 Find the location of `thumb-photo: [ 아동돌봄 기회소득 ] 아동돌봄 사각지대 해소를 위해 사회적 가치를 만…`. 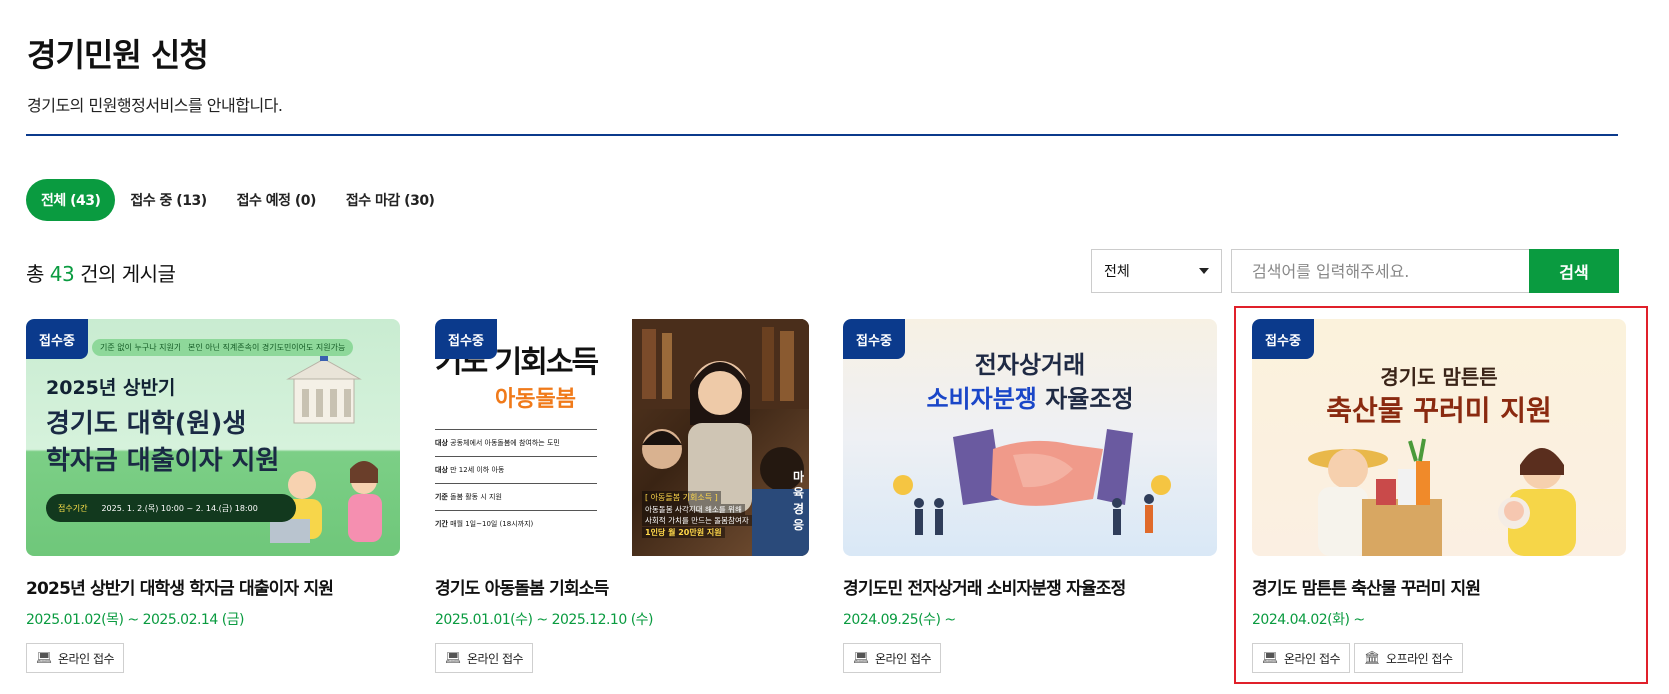

thumb-photo: [ 아동돌봄 기회소득 ] 아동돌봄 사각지대 해소를 위해 사회적 가치를 만… is located at coordinates (720, 437).